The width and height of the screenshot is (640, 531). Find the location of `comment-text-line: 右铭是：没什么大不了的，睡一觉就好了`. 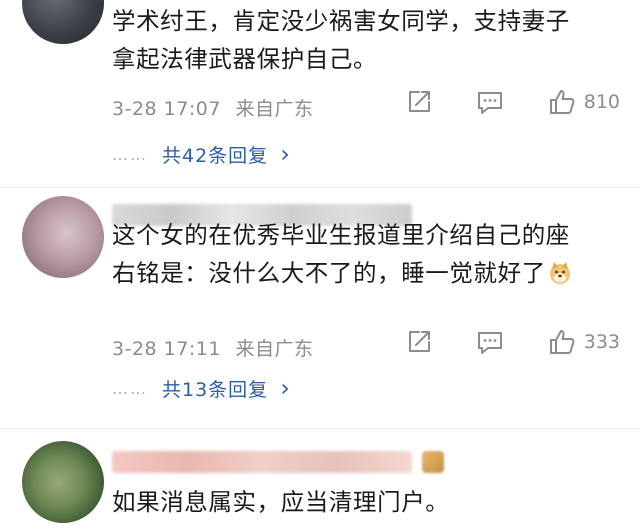

comment-text-line: 右铭是：没什么大不了的，睡一觉就好了 is located at coordinates (329, 273).